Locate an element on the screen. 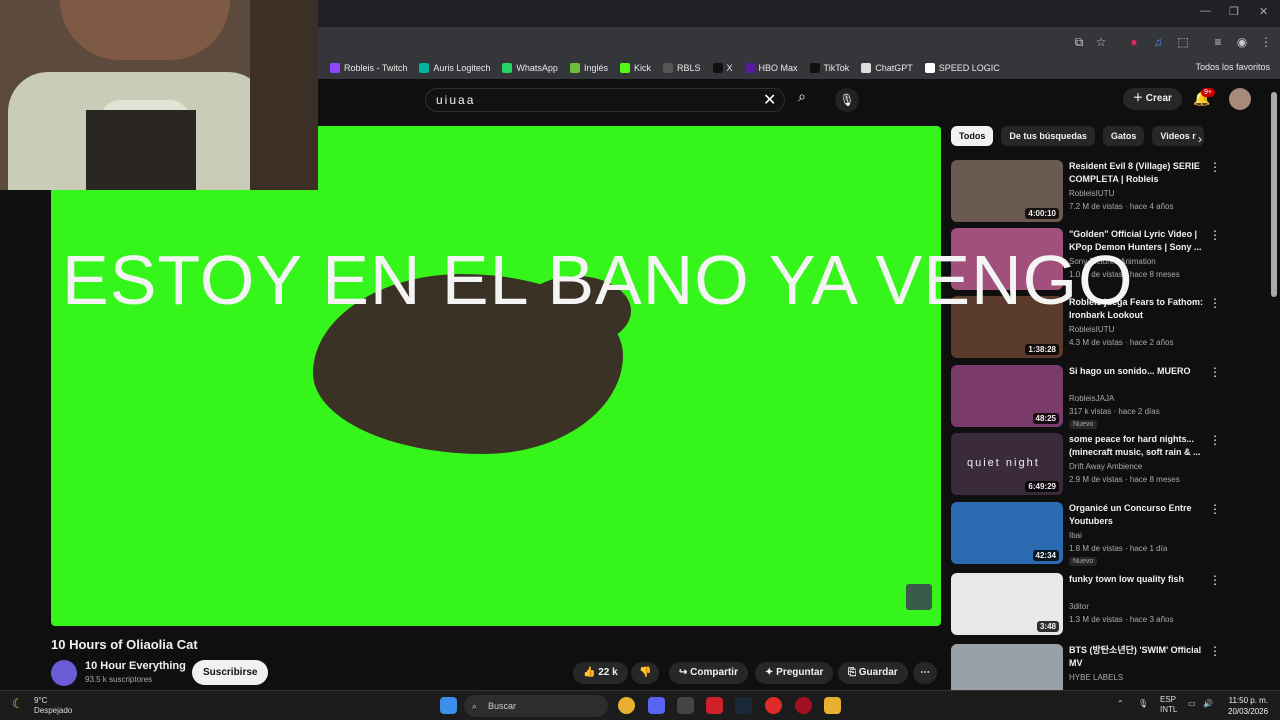  steam-icon is located at coordinates (743, 705).